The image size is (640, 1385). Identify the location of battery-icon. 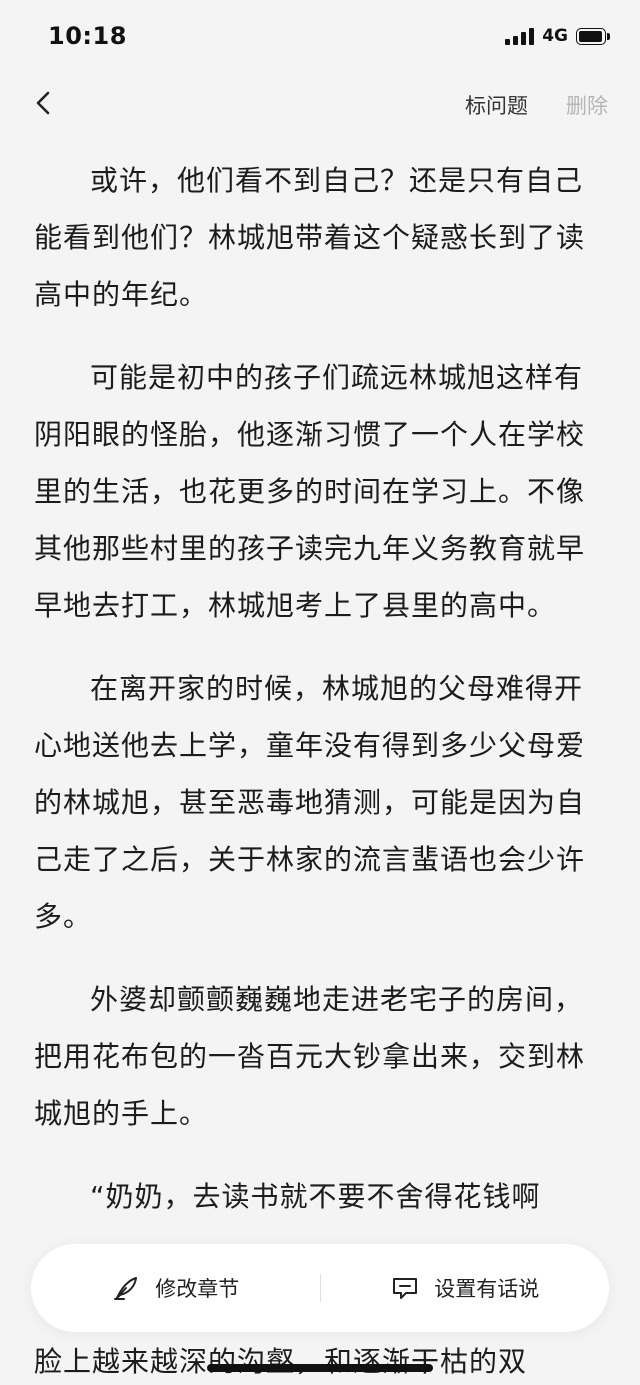
(593, 36).